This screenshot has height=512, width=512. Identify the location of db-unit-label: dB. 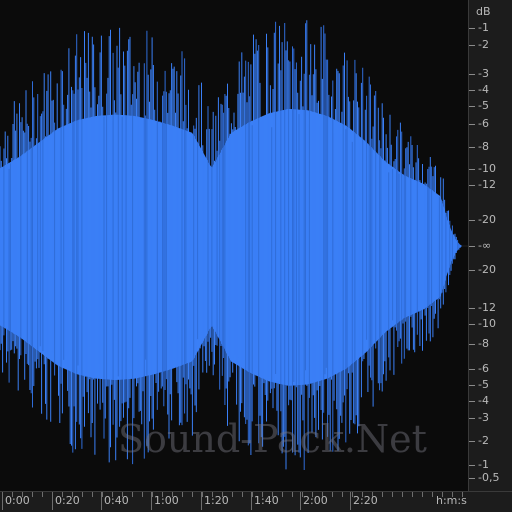
(483, 11).